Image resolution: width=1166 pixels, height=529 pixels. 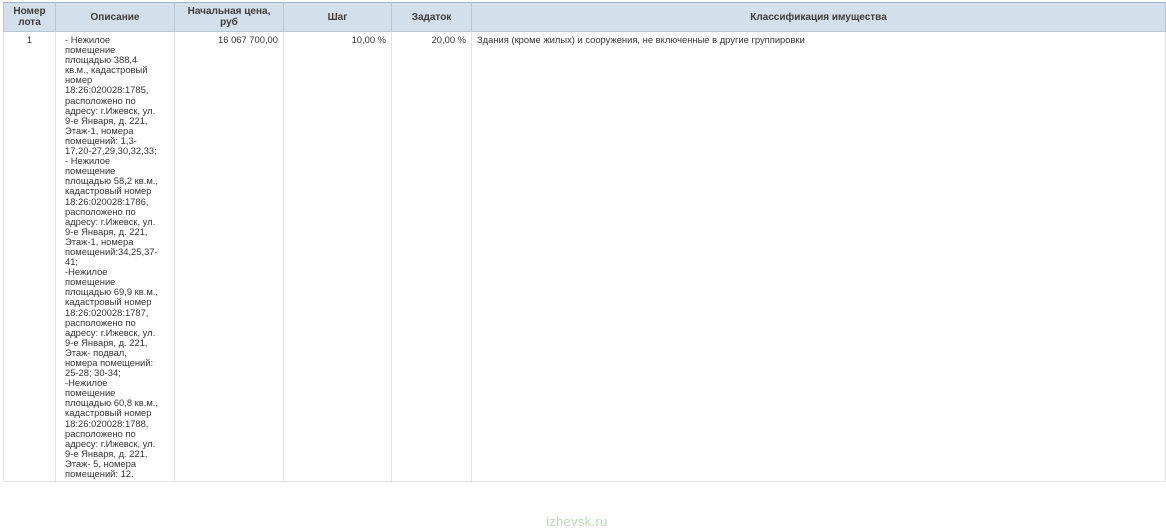 I want to click on cell-deposit: 20,00 %, so click(x=431, y=257).